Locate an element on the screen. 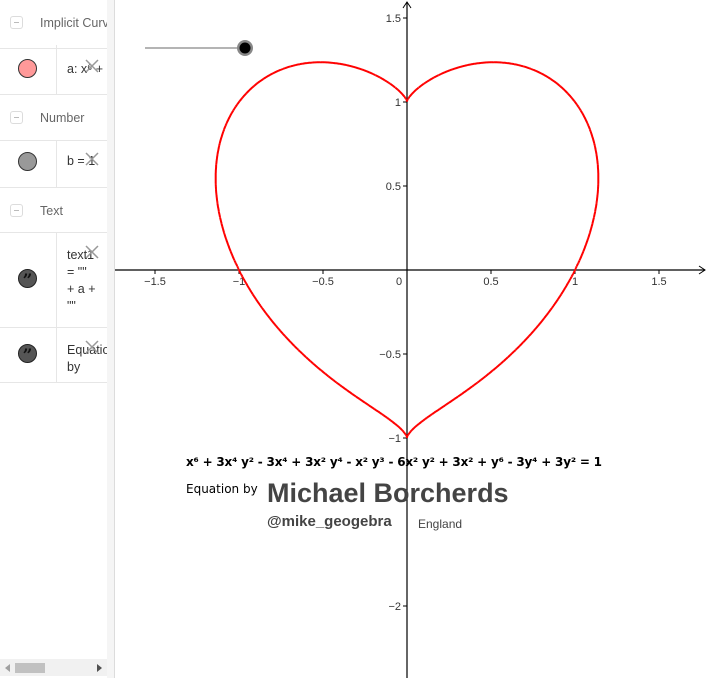 This screenshot has width=708, height=678. group-header-implicit-curve: Implicit Curve is located at coordinates (53, 24).